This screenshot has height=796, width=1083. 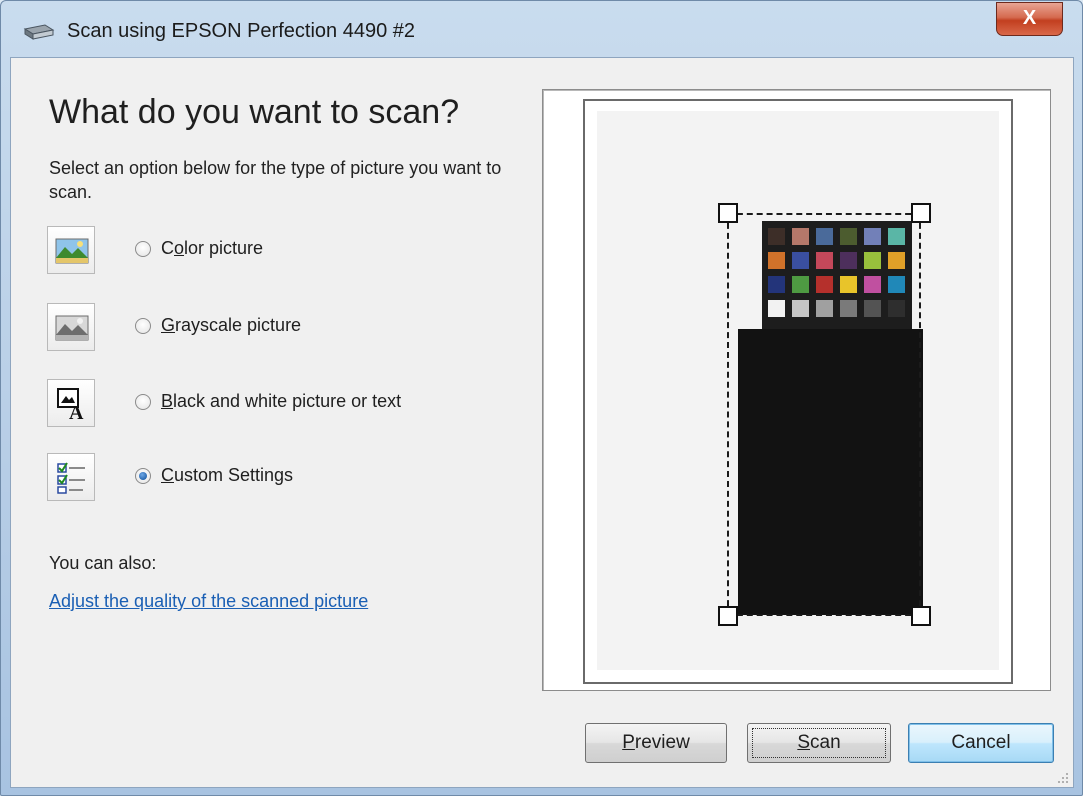 What do you see at coordinates (287, 252) in the screenshot?
I see `option-color-picture: Color picture` at bounding box center [287, 252].